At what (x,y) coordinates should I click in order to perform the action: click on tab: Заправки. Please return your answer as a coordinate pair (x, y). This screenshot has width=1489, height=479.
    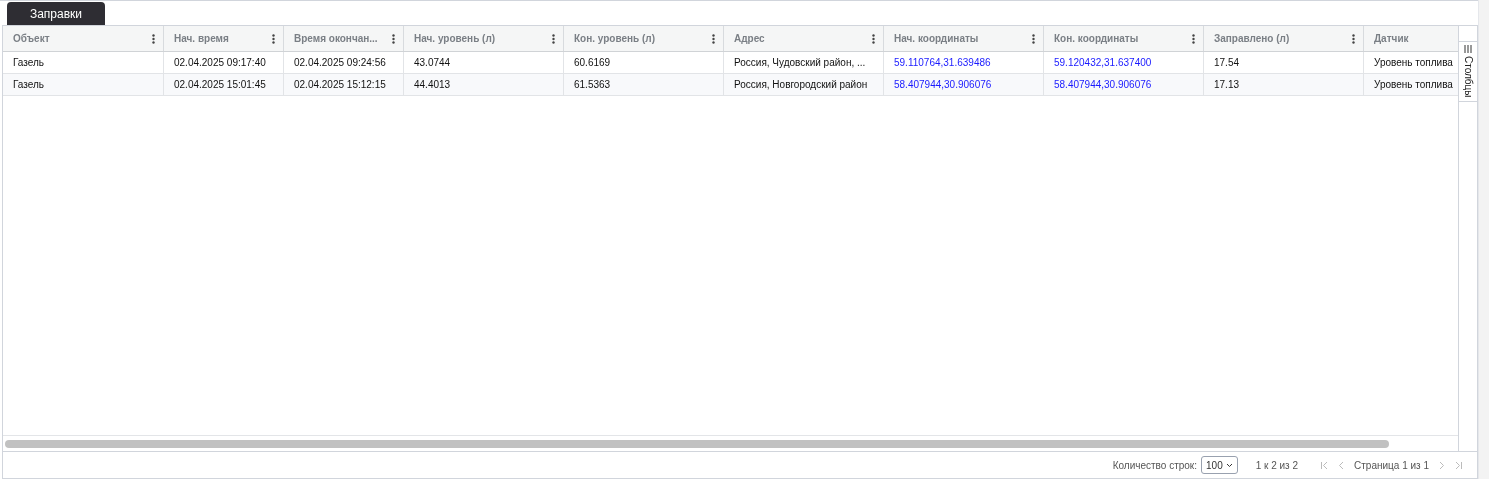
    Looking at the image, I should click on (56, 13).